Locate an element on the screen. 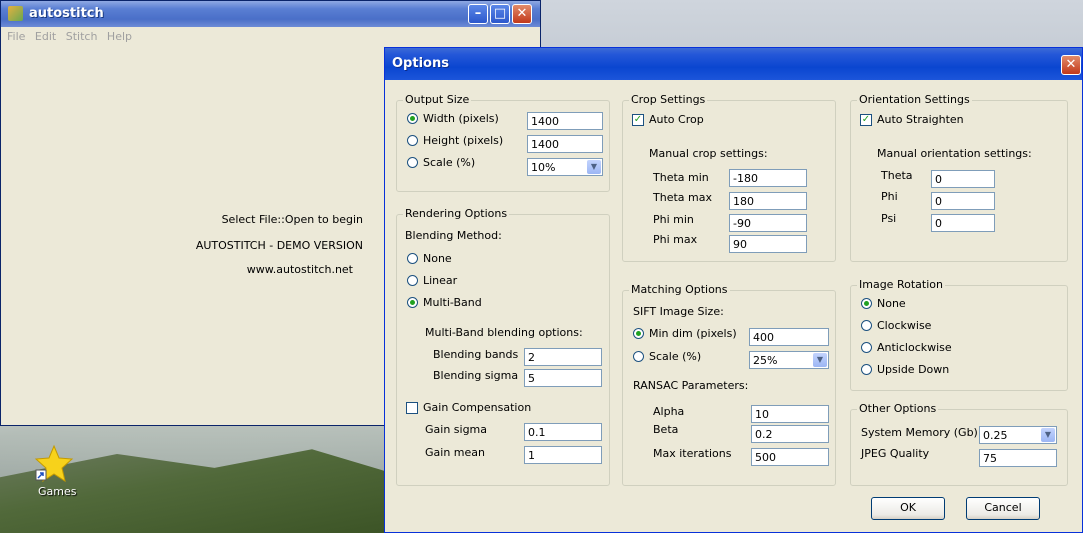 The image size is (1083, 533). scale-radio is located at coordinates (412, 162).